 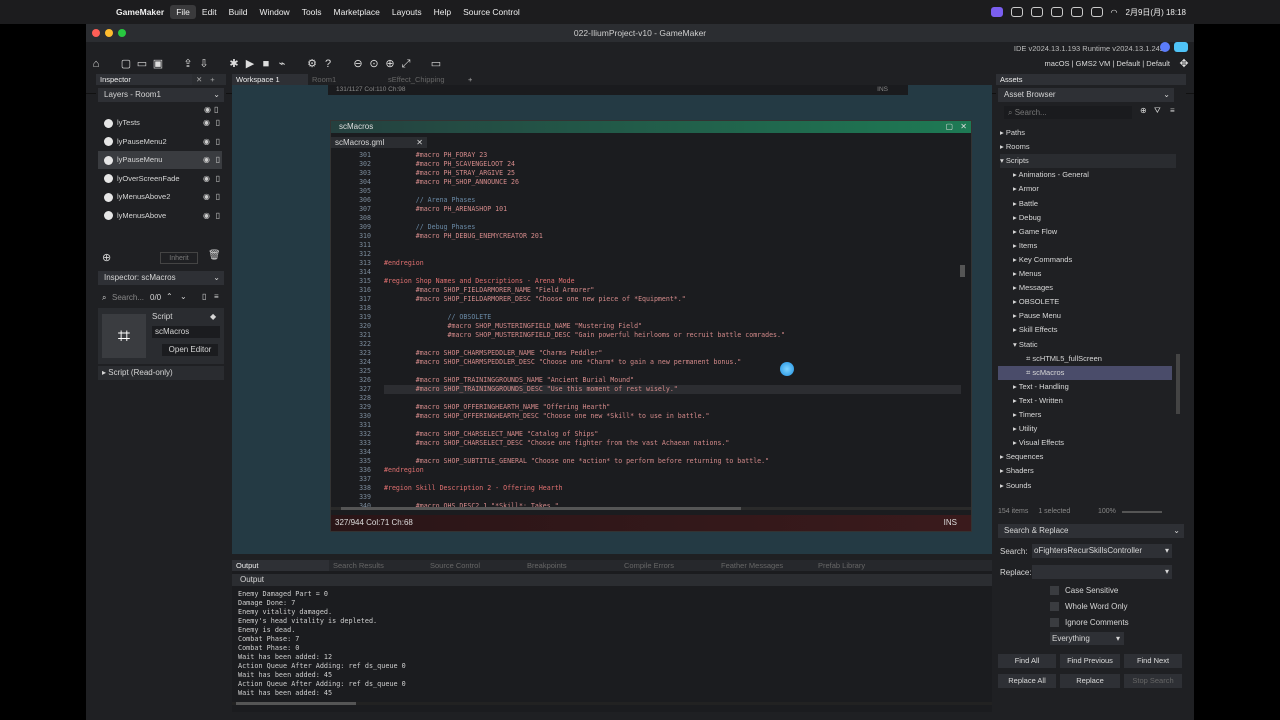 What do you see at coordinates (96, 33) in the screenshot?
I see `close-window-button` at bounding box center [96, 33].